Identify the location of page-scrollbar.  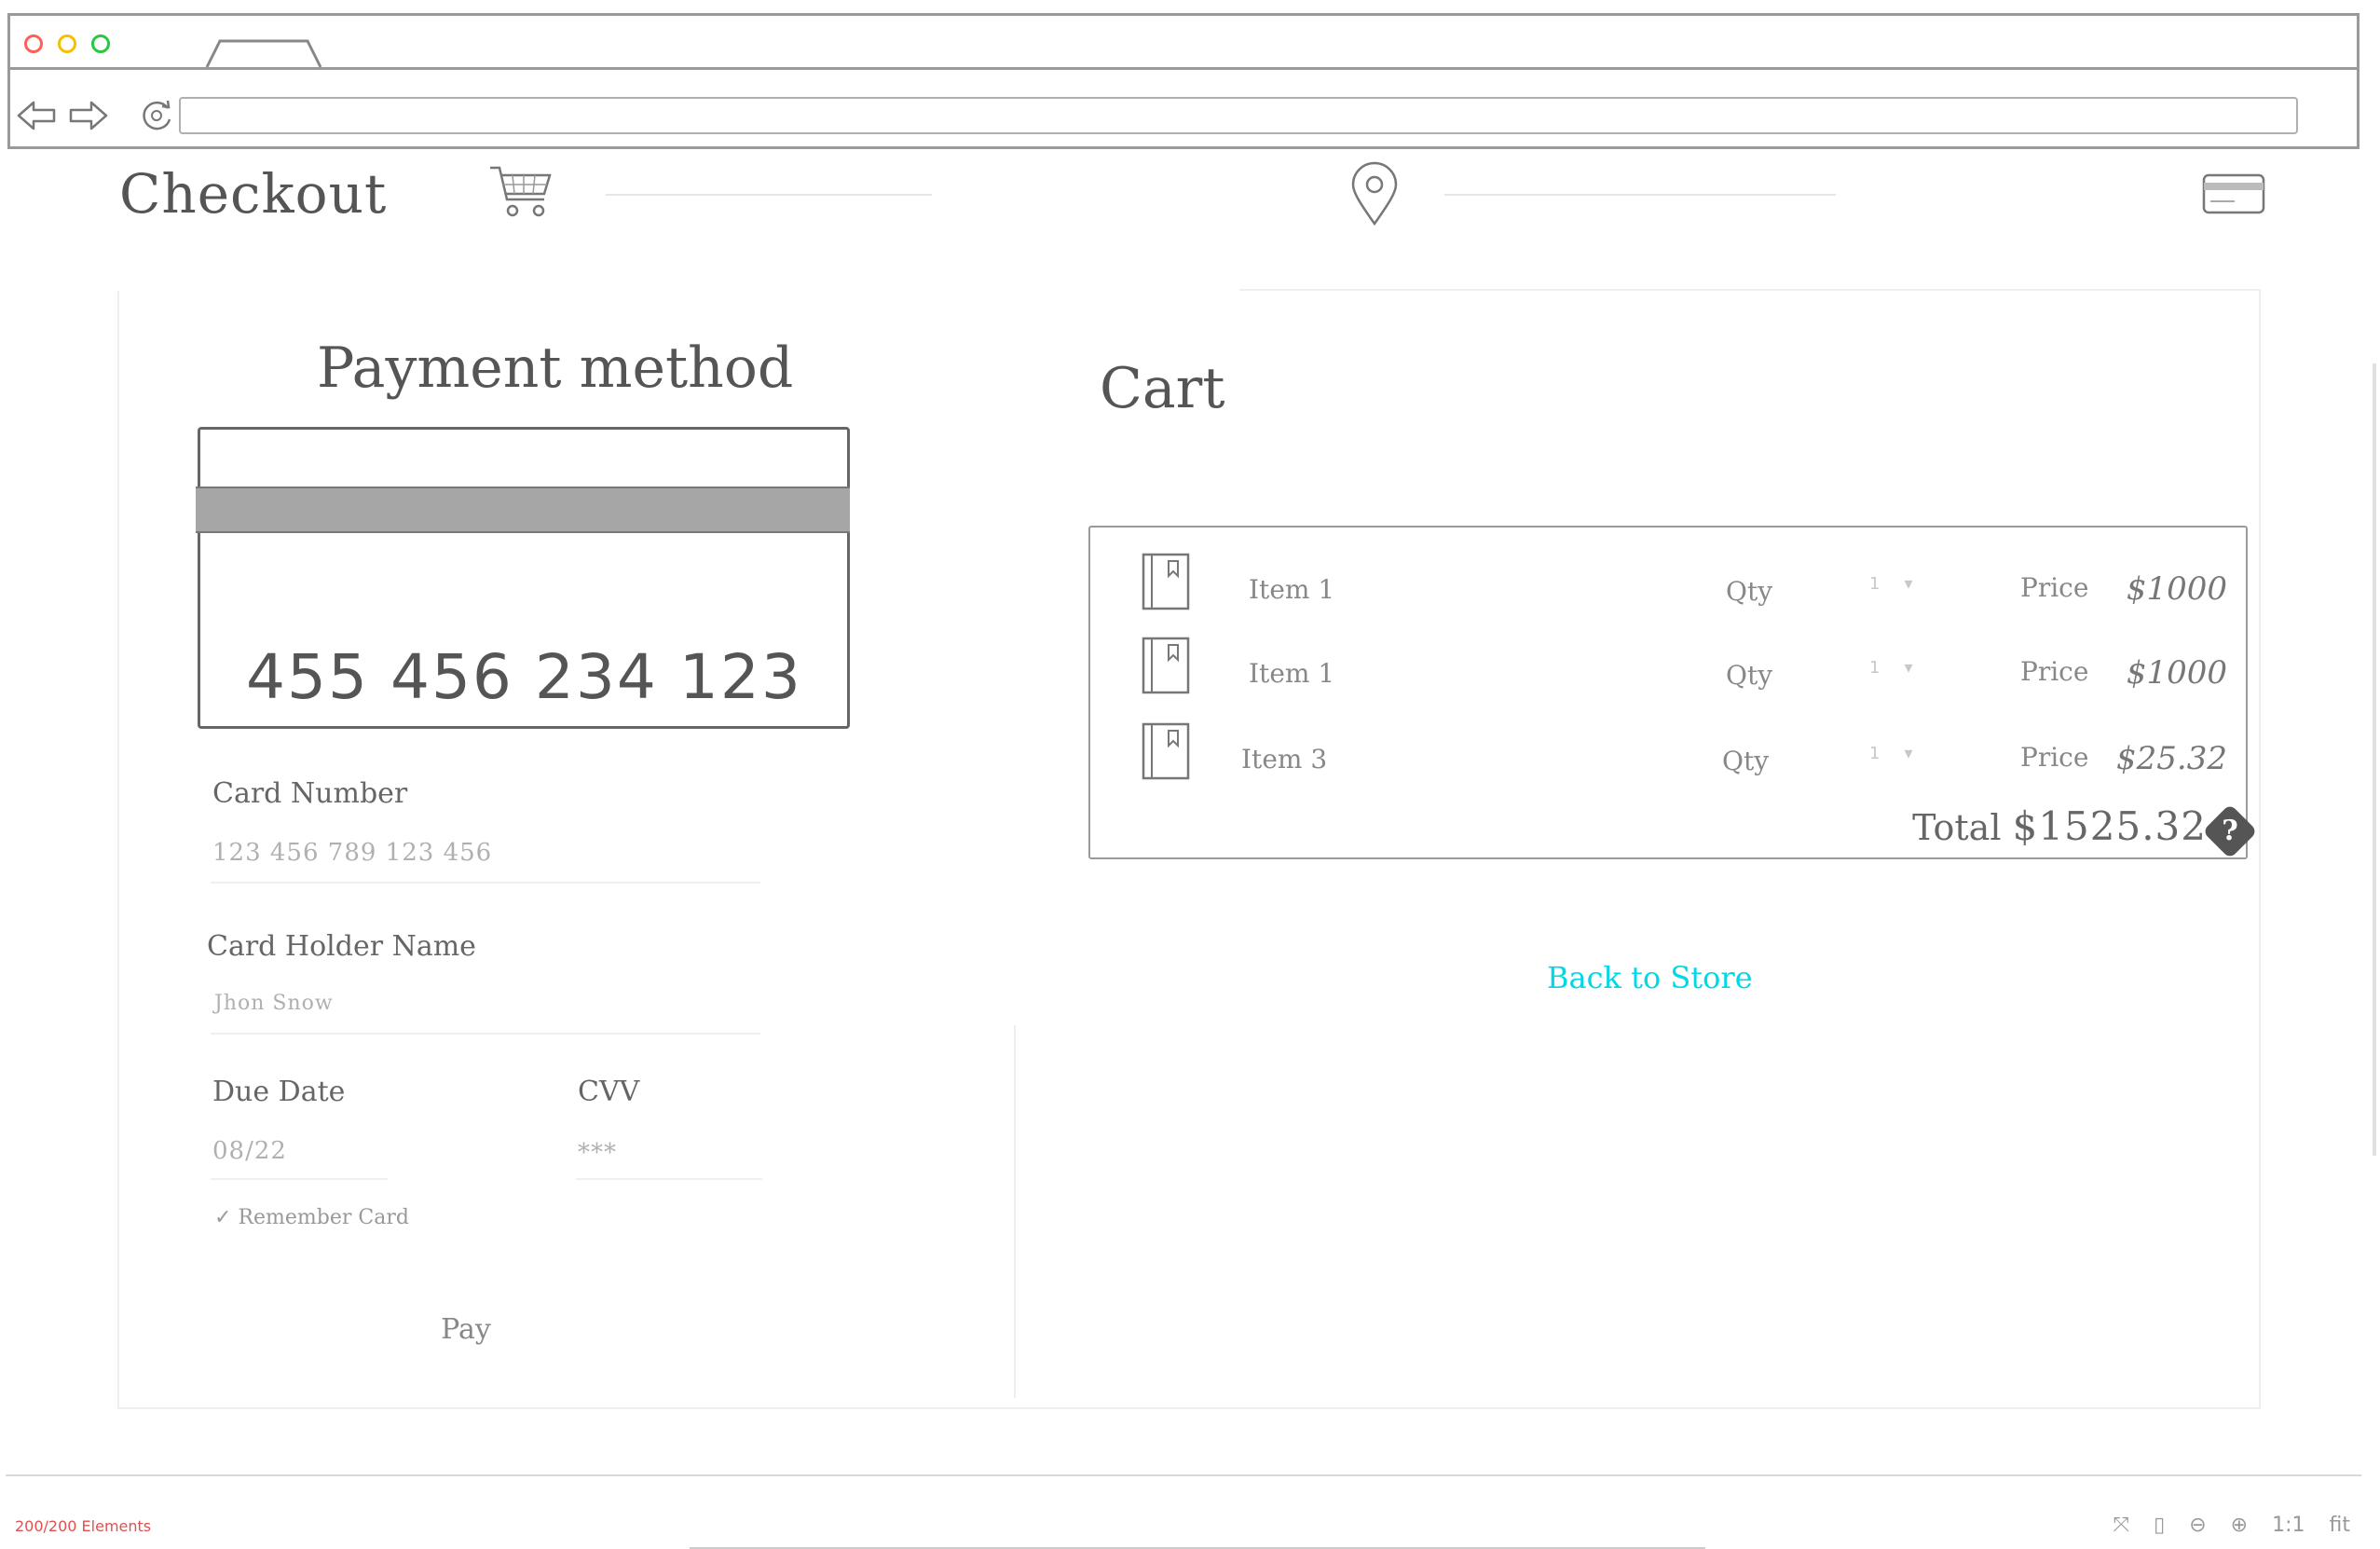
(2374, 759).